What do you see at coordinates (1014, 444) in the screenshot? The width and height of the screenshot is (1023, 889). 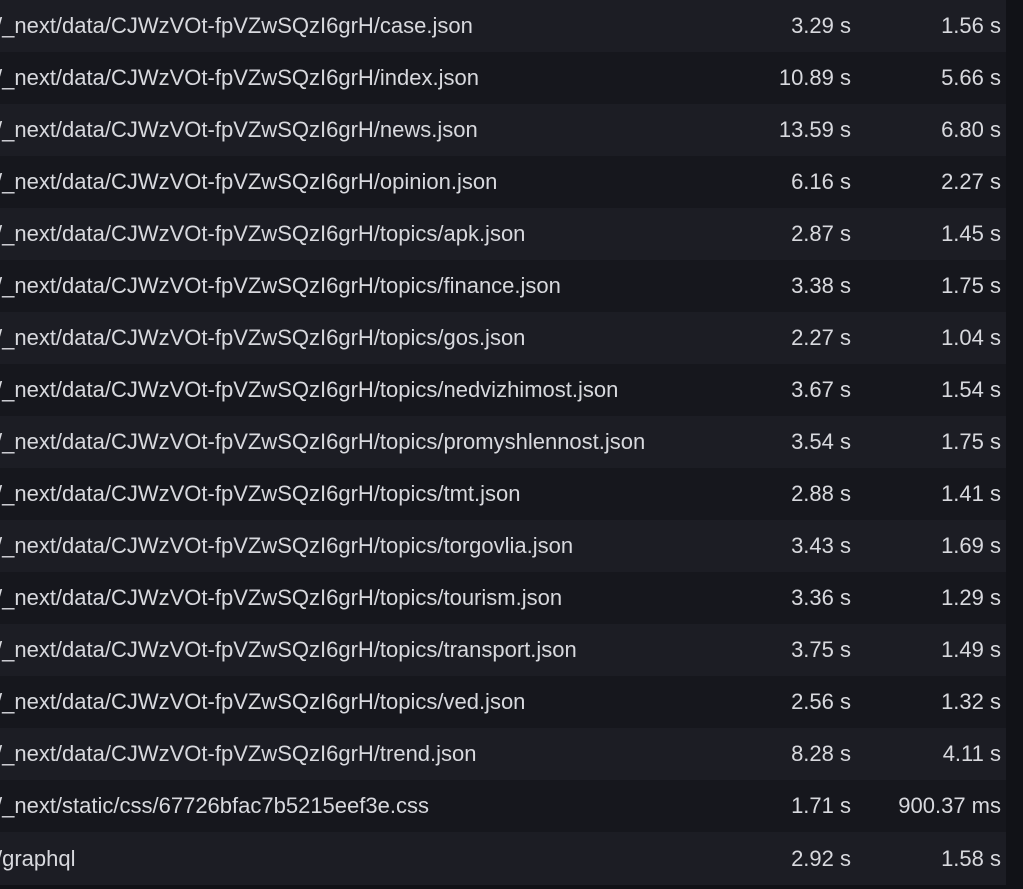 I see `scrollbar-track` at bounding box center [1014, 444].